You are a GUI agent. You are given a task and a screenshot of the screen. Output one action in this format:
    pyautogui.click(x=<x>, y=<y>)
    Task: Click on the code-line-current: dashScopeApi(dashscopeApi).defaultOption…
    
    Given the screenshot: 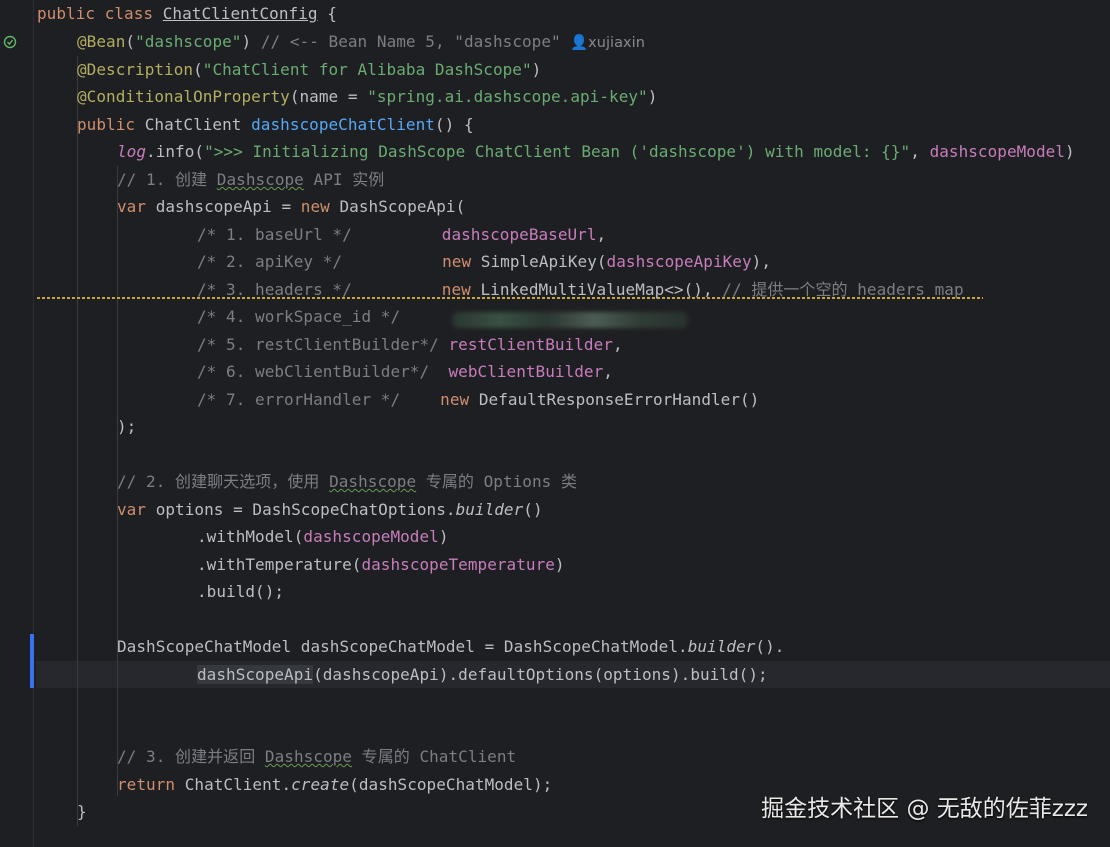 What is the action you would take?
    pyautogui.click(x=482, y=674)
    